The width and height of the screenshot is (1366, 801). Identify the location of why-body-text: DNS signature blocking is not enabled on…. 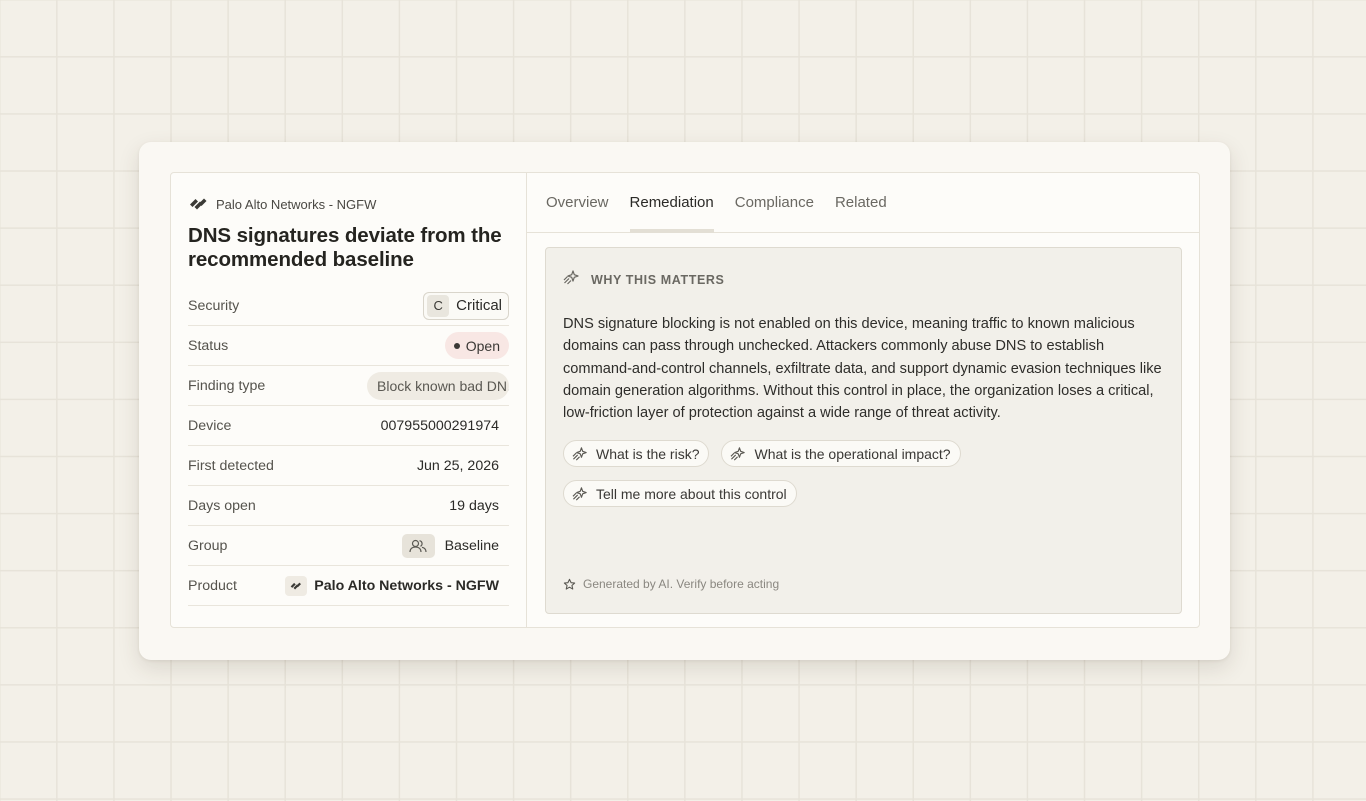
(862, 369).